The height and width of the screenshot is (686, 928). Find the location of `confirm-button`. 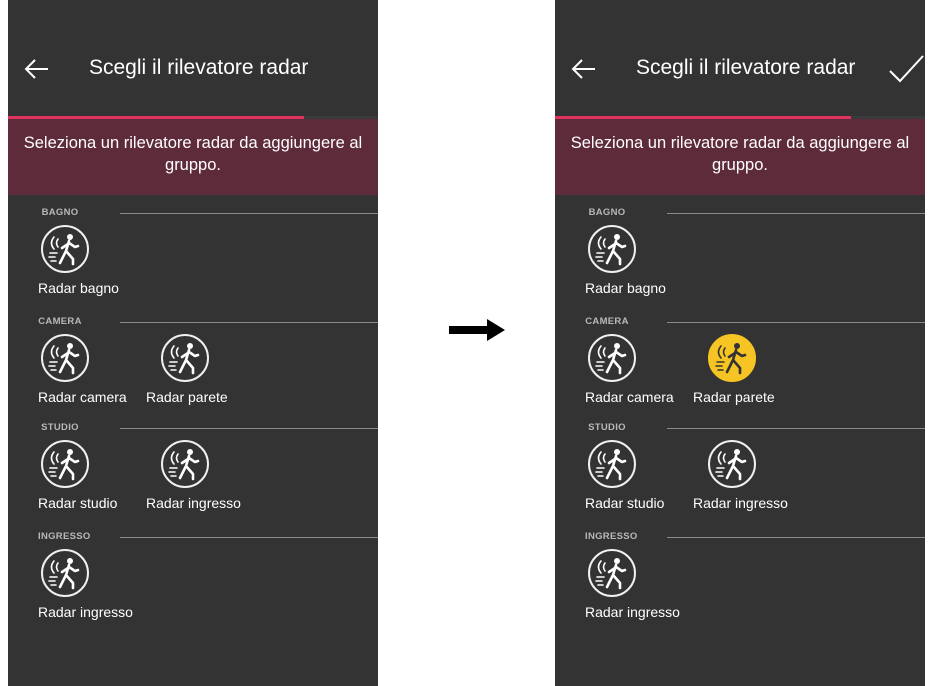

confirm-button is located at coordinates (904, 70).